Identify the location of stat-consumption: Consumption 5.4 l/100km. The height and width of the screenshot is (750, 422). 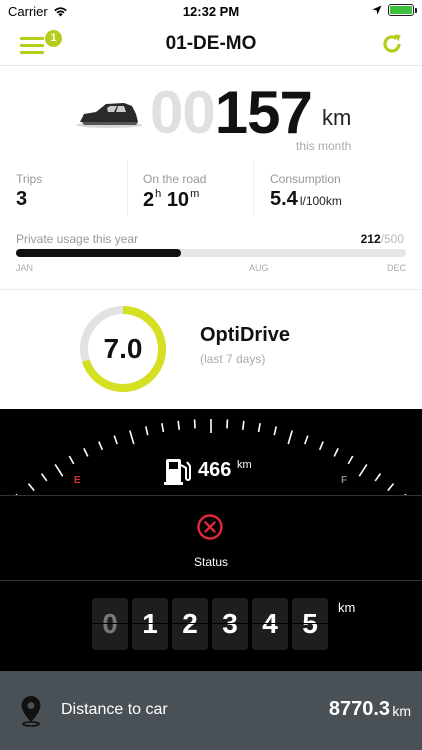
(306, 189).